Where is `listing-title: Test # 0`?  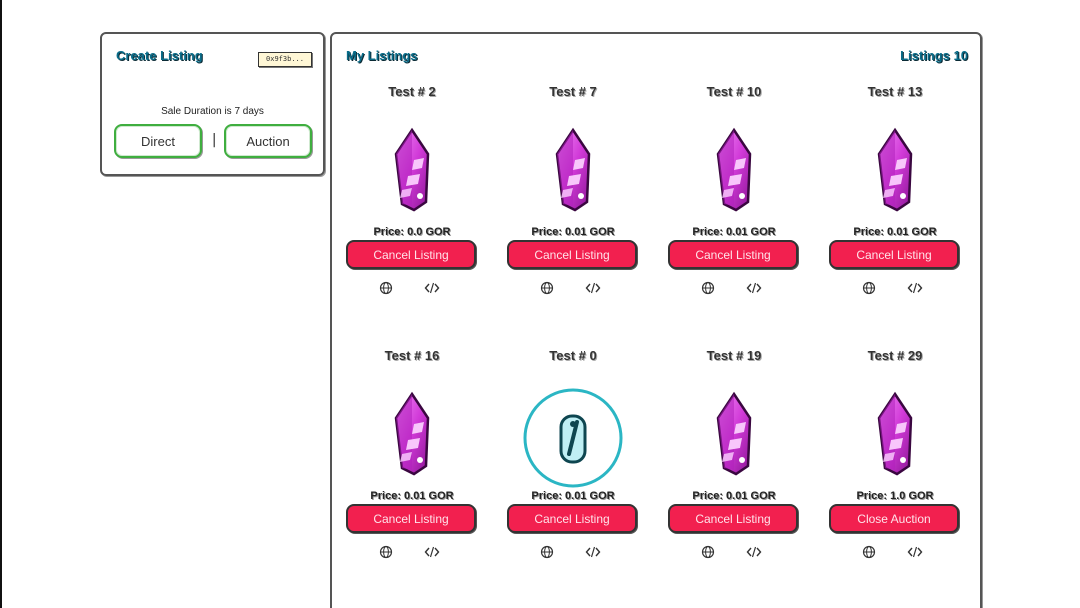 listing-title: Test # 0 is located at coordinates (573, 355).